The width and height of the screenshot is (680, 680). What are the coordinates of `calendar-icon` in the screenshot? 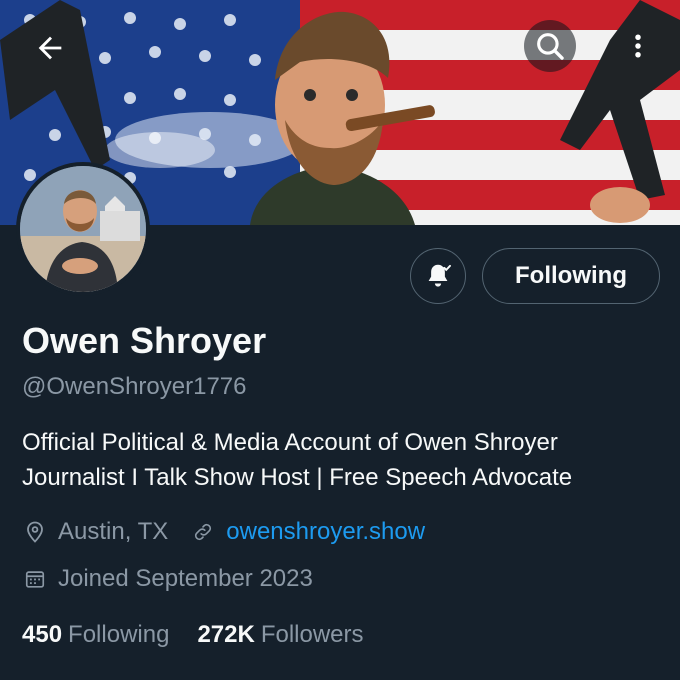 It's located at (35, 579).